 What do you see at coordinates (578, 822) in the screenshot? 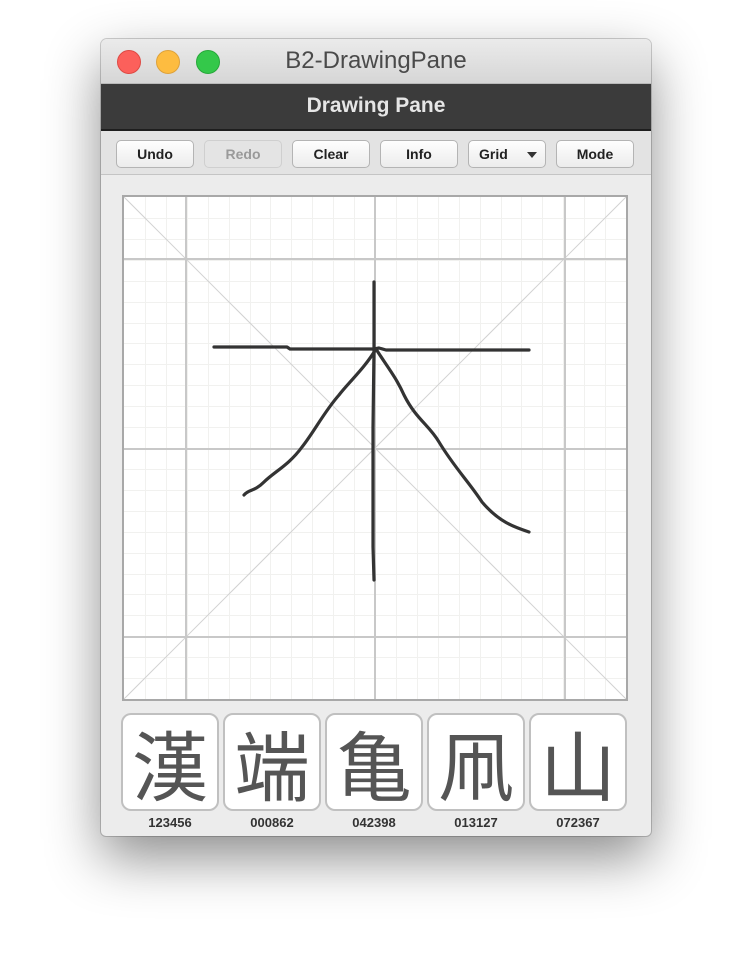
I see `candidate-code: 072367` at bounding box center [578, 822].